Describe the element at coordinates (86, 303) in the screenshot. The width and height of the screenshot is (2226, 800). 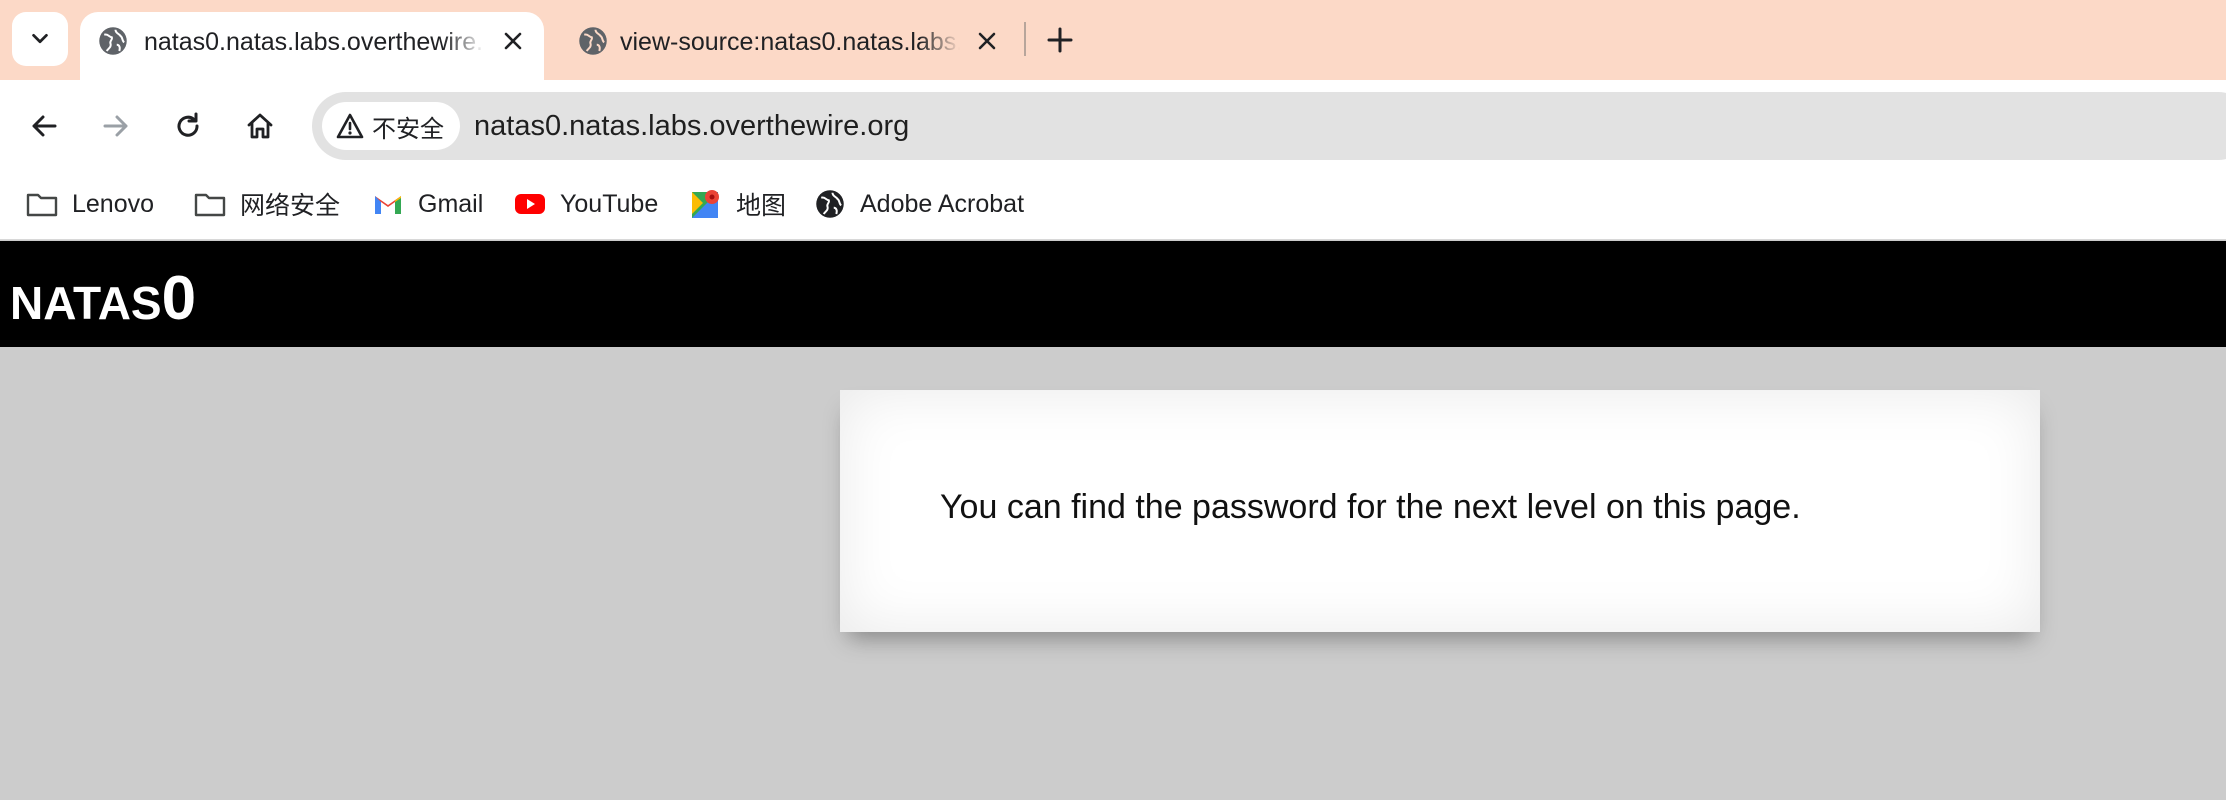
I see `site-title-prefix: NATAS` at that location.